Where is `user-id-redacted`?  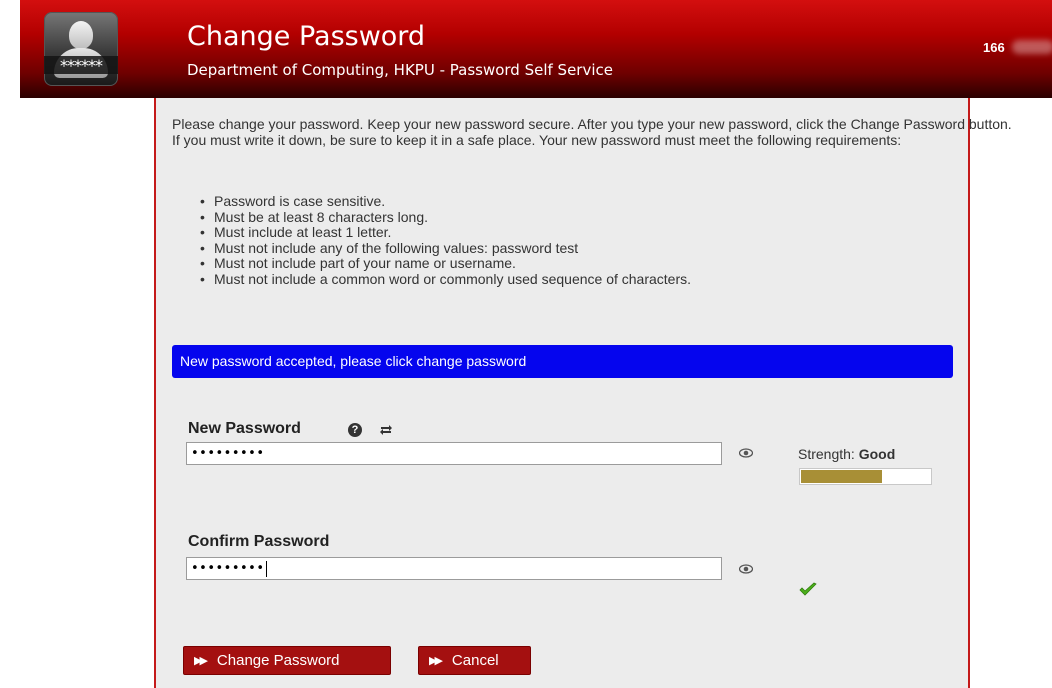 user-id-redacted is located at coordinates (1032, 47).